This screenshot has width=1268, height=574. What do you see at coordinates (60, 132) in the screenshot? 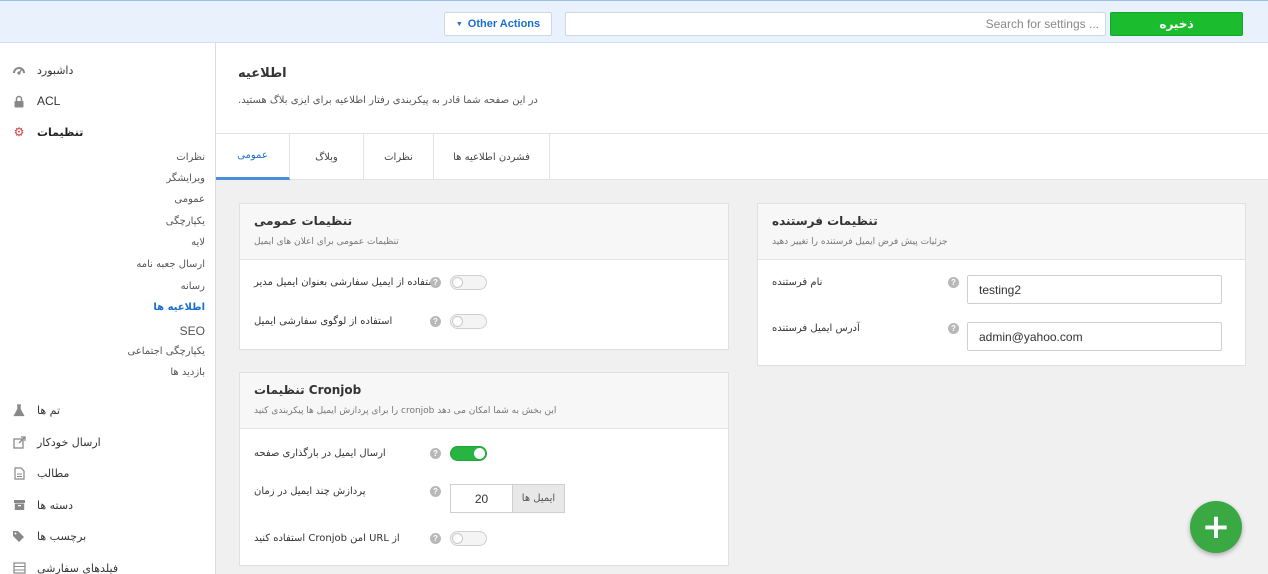
I see `sidebar-item-label: تنظیمات` at bounding box center [60, 132].